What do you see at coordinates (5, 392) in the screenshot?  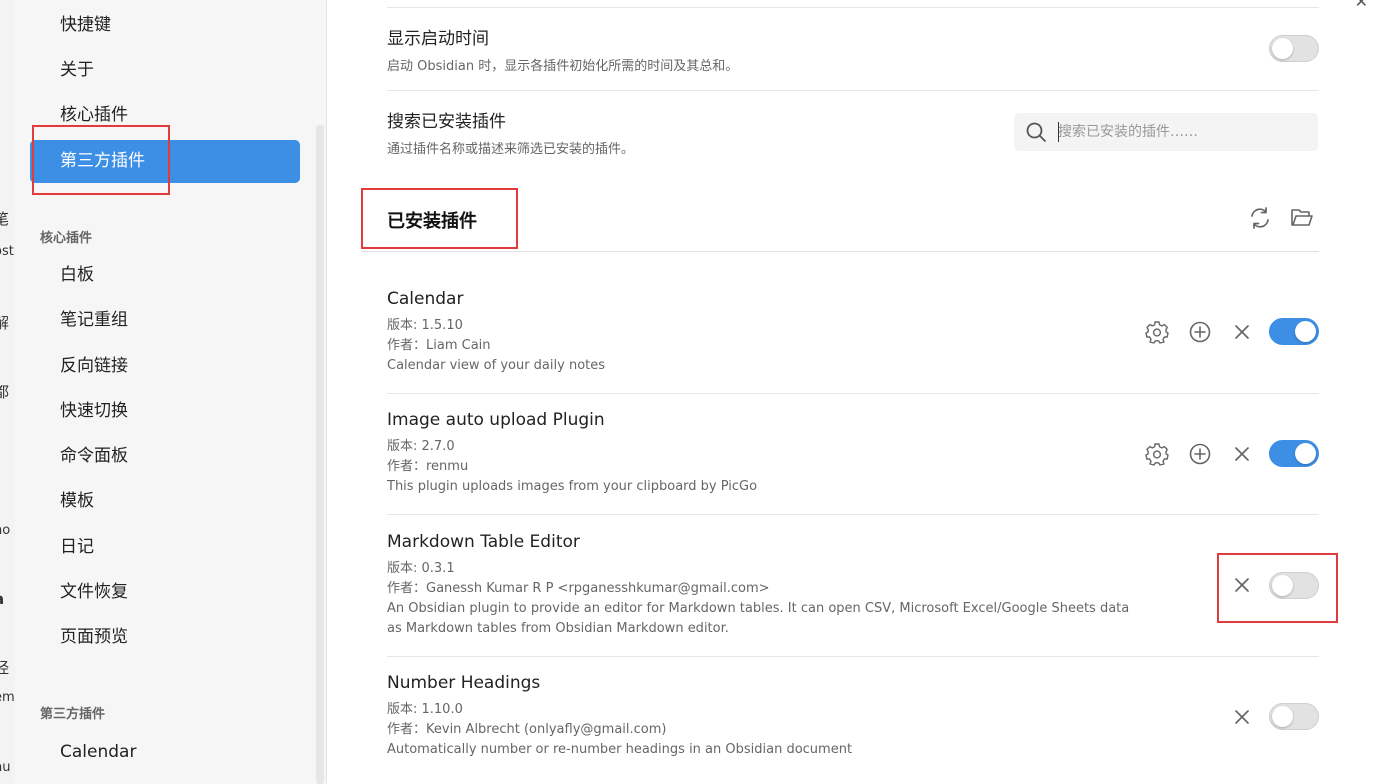 I see `background-text: 都` at bounding box center [5, 392].